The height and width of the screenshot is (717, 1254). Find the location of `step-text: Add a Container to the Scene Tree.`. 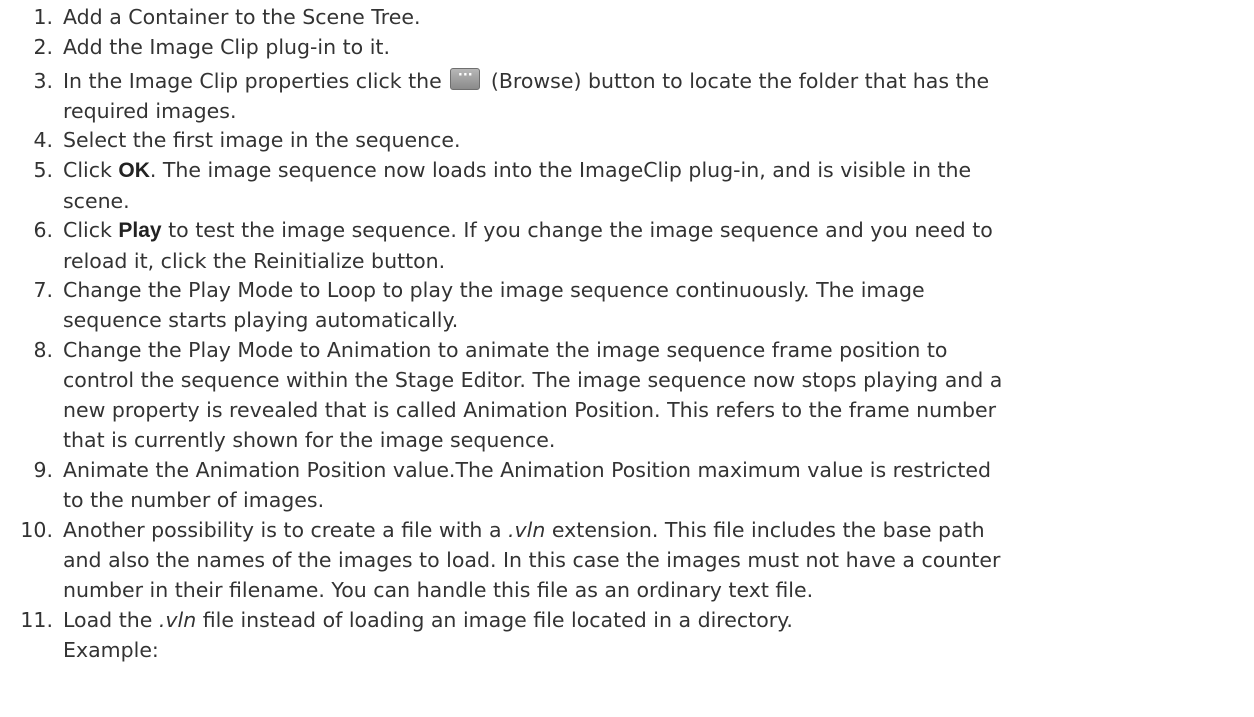

step-text: Add a Container to the Scene Tree. is located at coordinates (242, 17).